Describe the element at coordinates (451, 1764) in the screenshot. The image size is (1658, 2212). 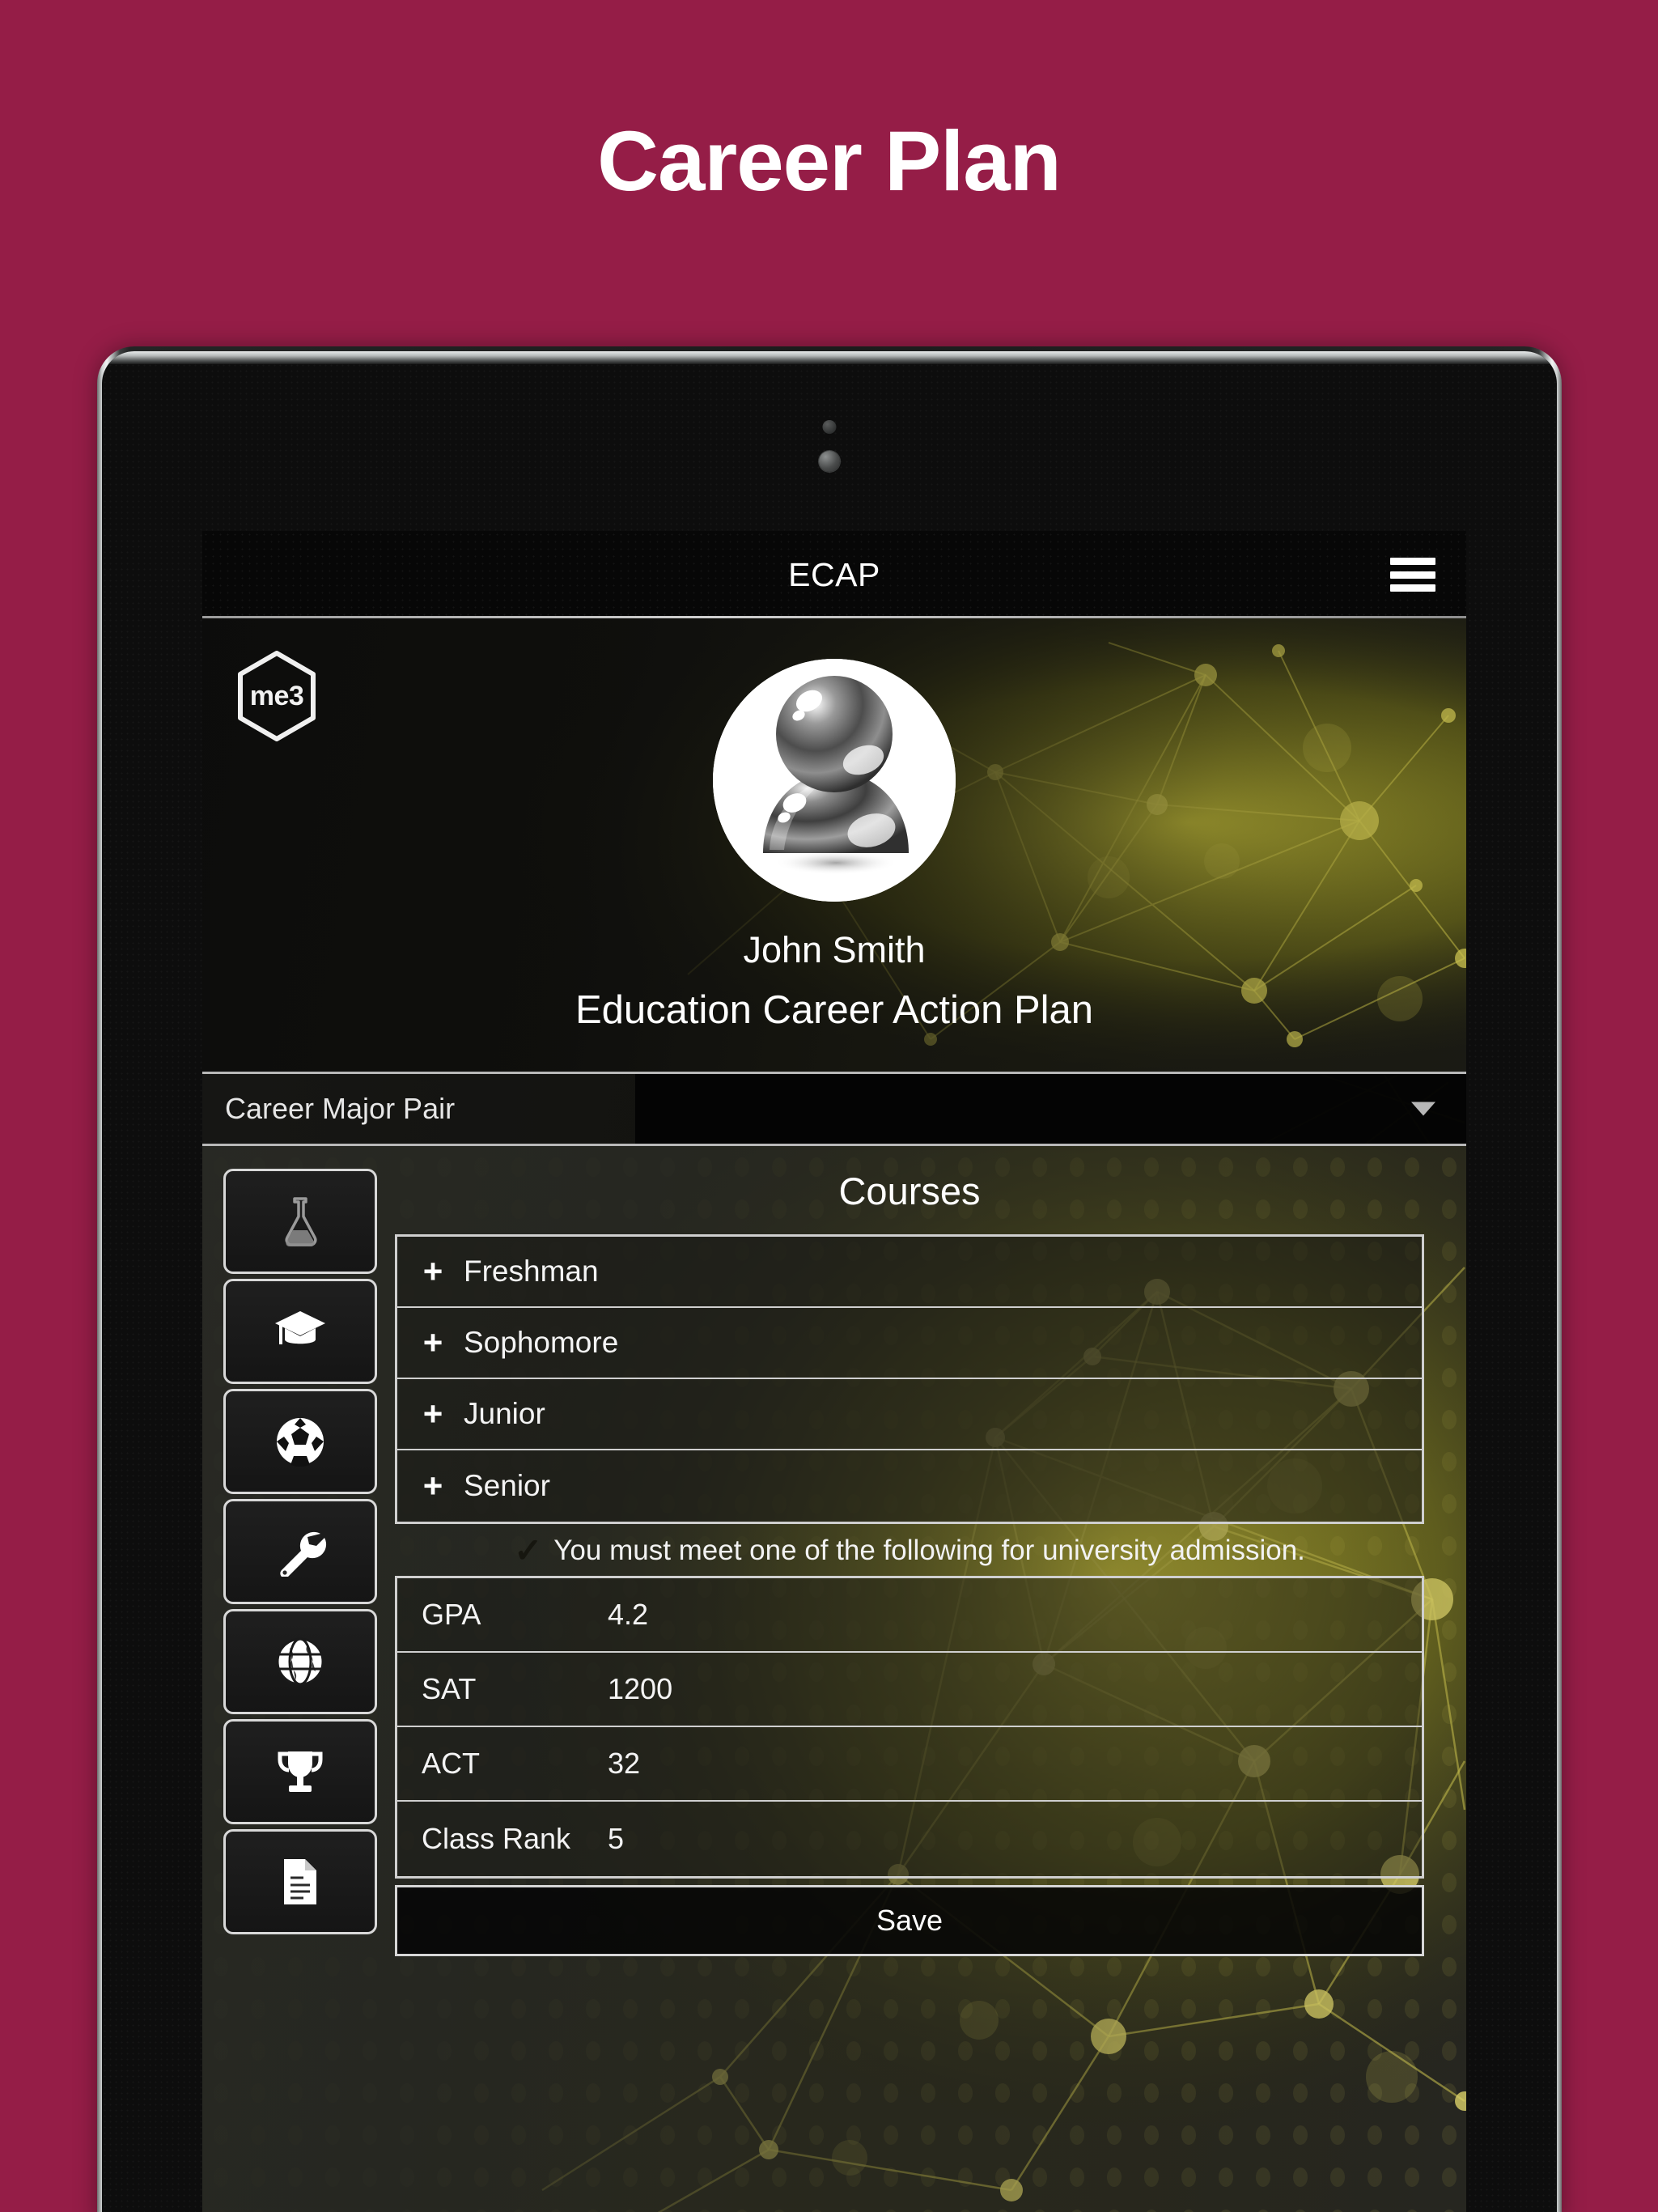
I see `table-row-key: ACT` at that location.